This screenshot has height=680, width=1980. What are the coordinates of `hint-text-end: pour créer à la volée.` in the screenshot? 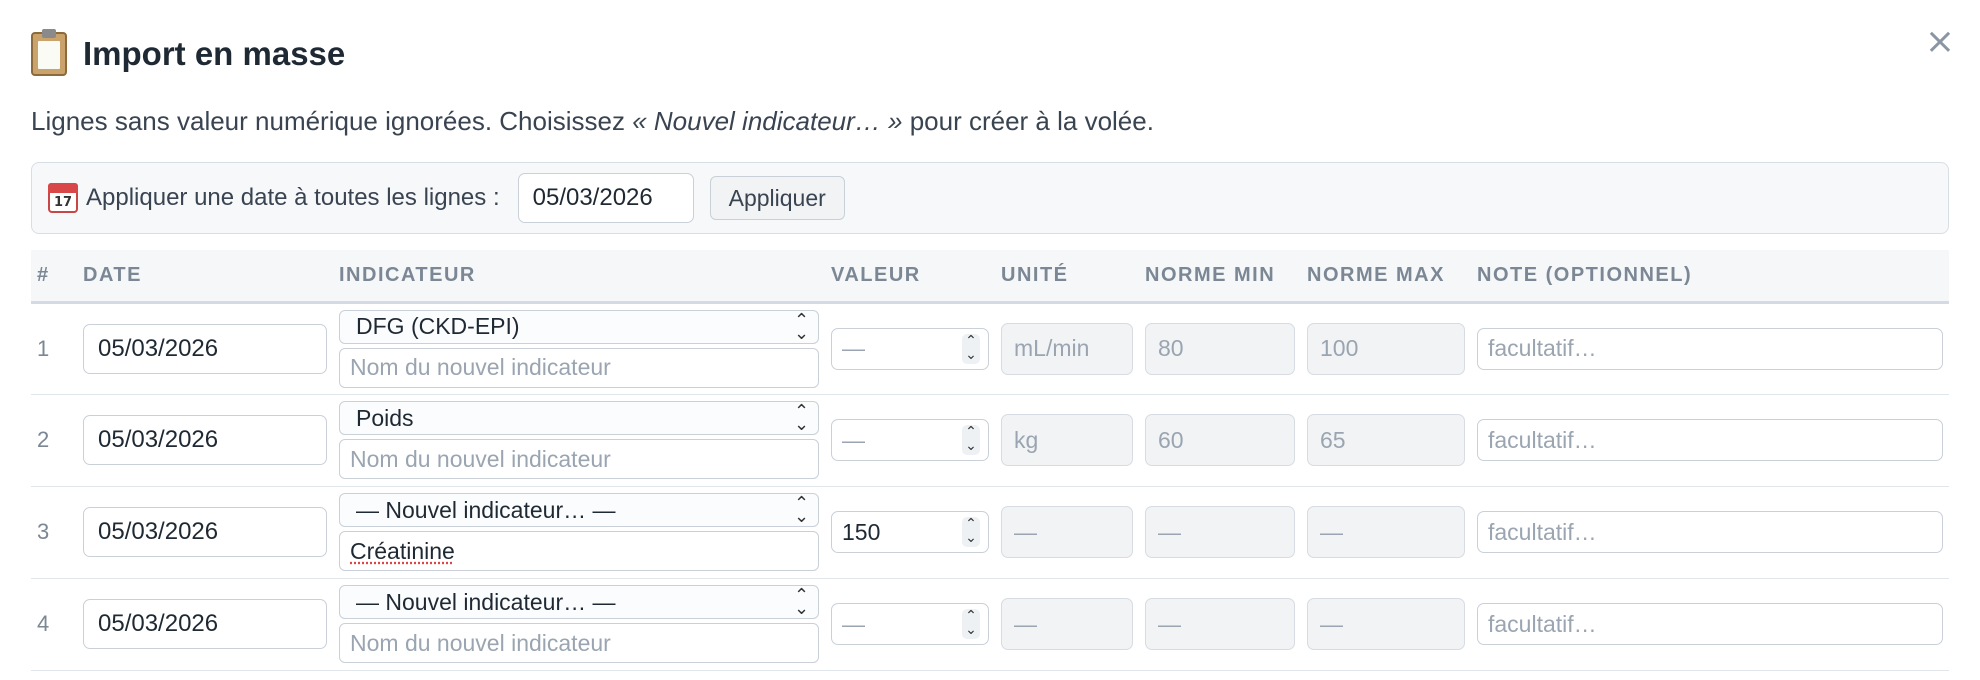 It's located at (1028, 121).